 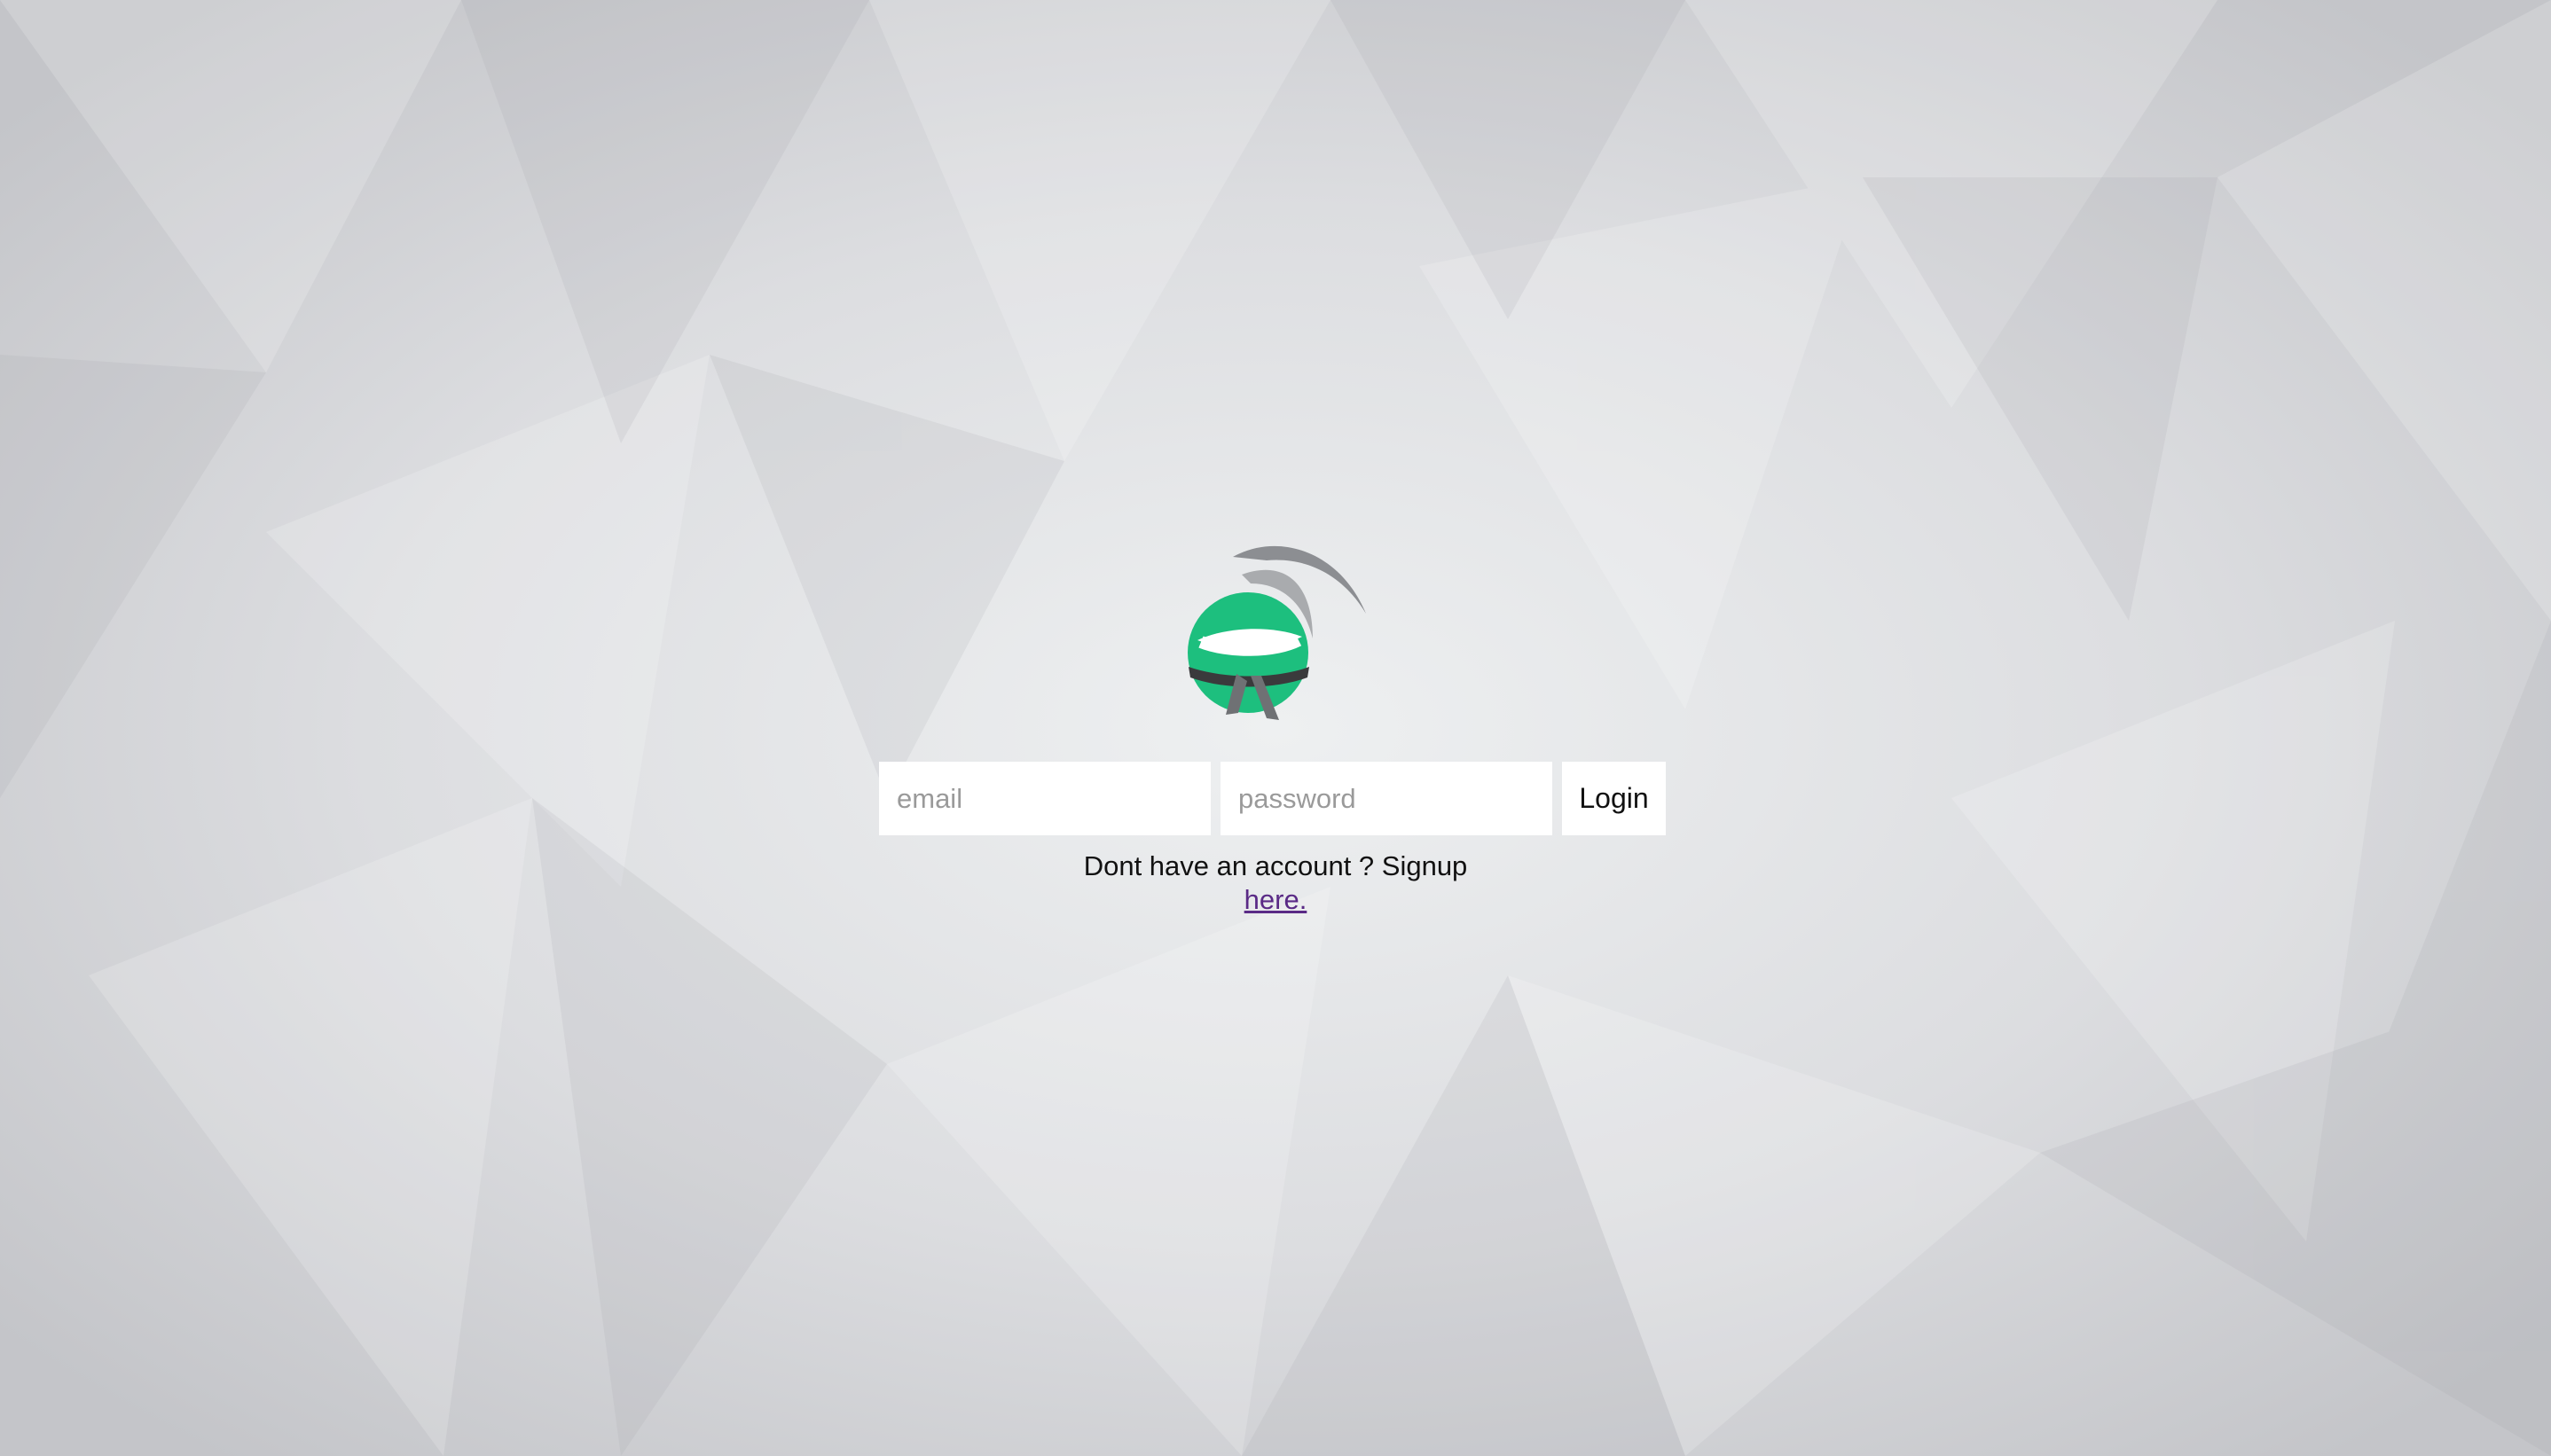 What do you see at coordinates (1045, 798) in the screenshot?
I see `email-input` at bounding box center [1045, 798].